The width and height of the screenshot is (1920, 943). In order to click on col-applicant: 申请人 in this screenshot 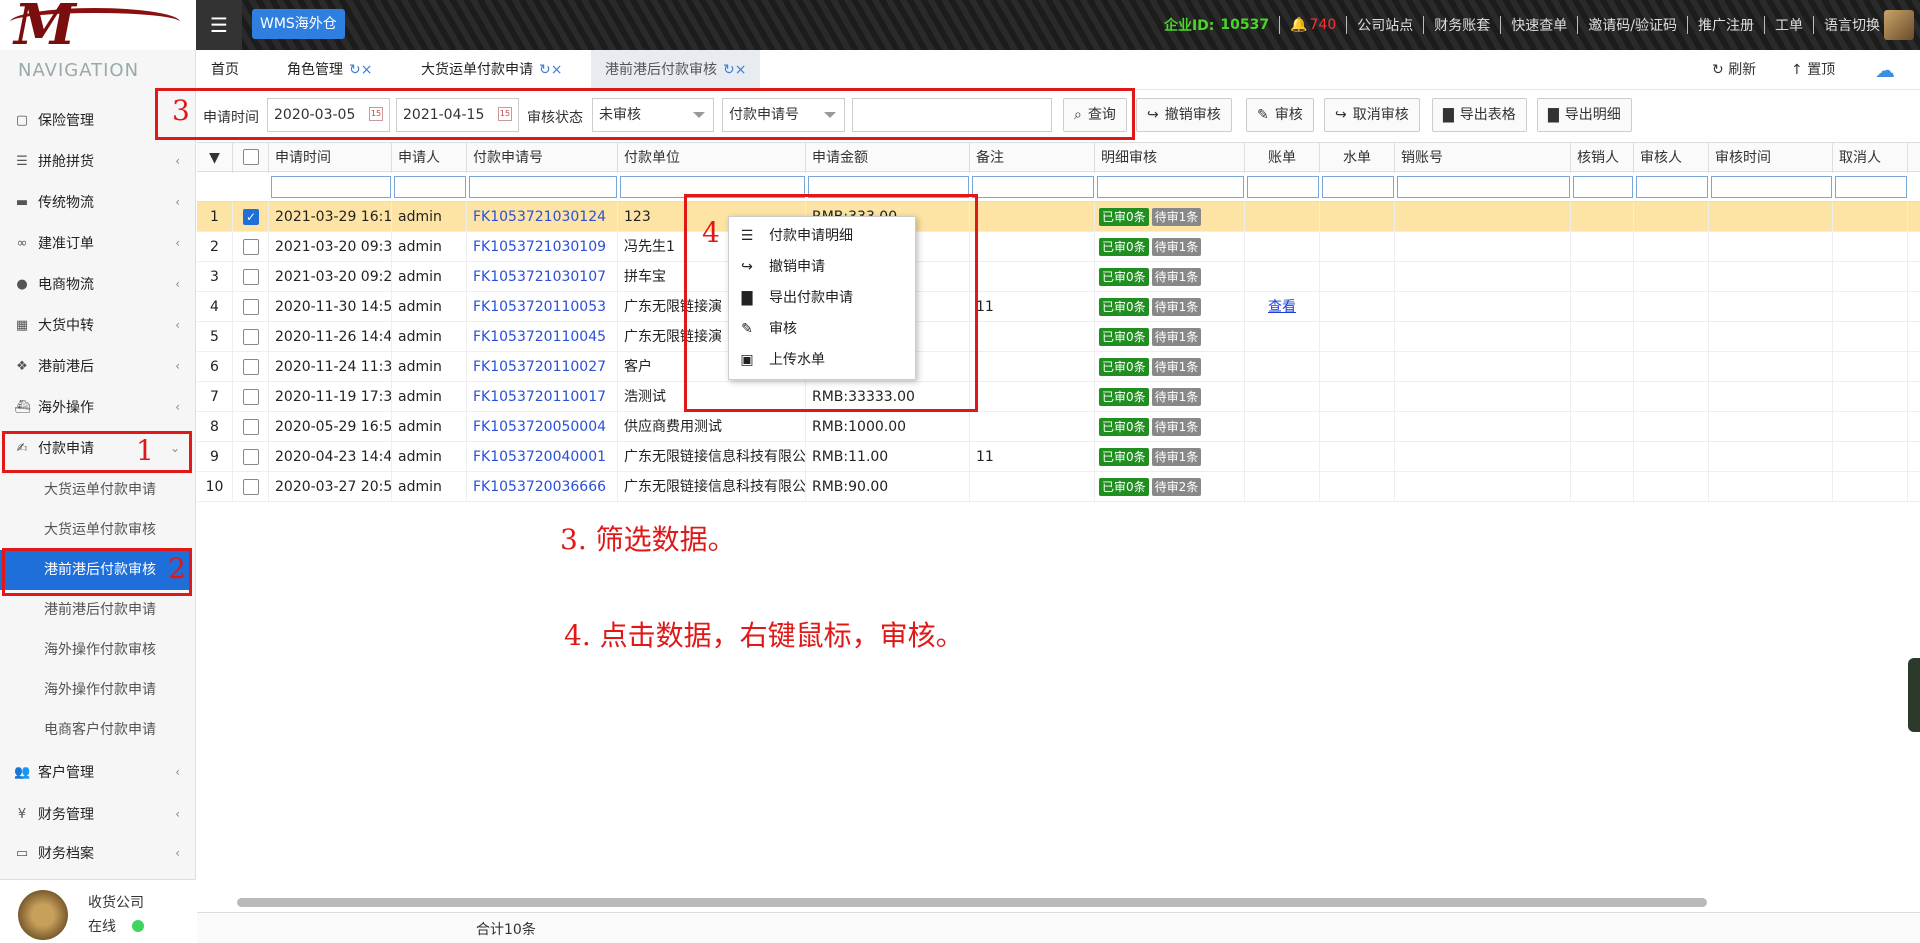, I will do `click(429, 158)`.